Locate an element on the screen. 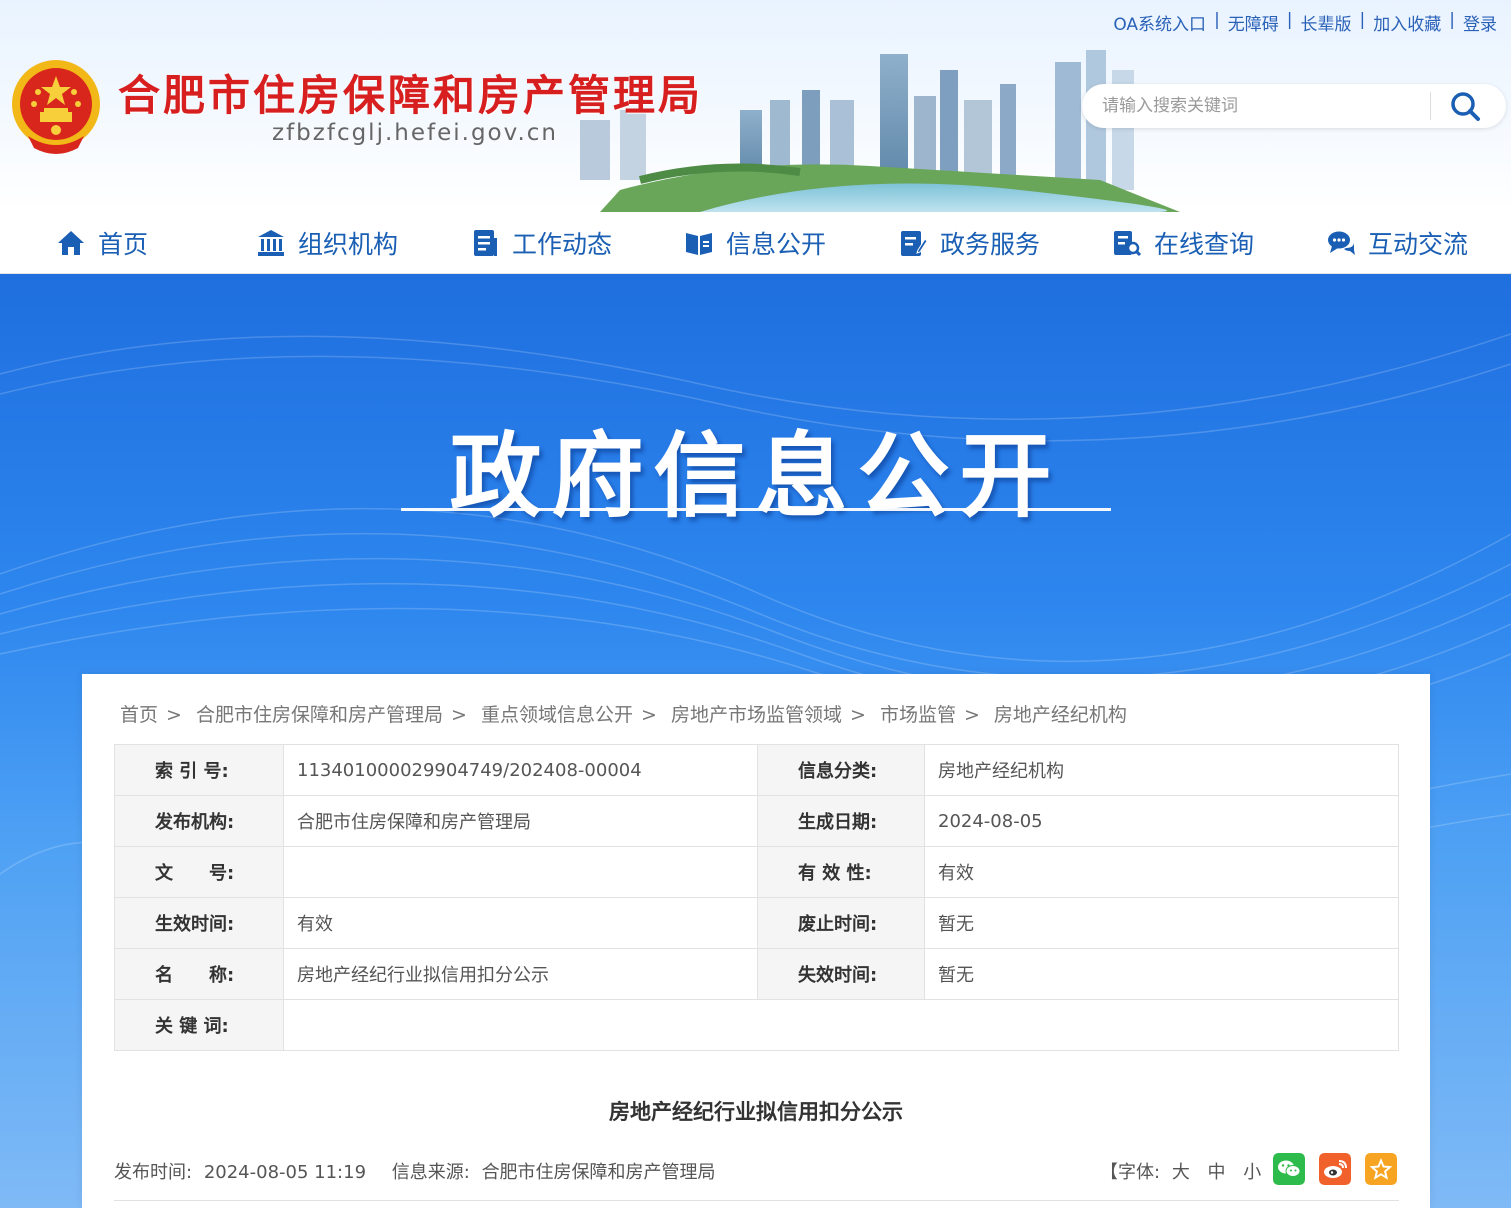 Image resolution: width=1511 pixels, height=1208 pixels. national-emblem-icon is located at coordinates (56, 107).